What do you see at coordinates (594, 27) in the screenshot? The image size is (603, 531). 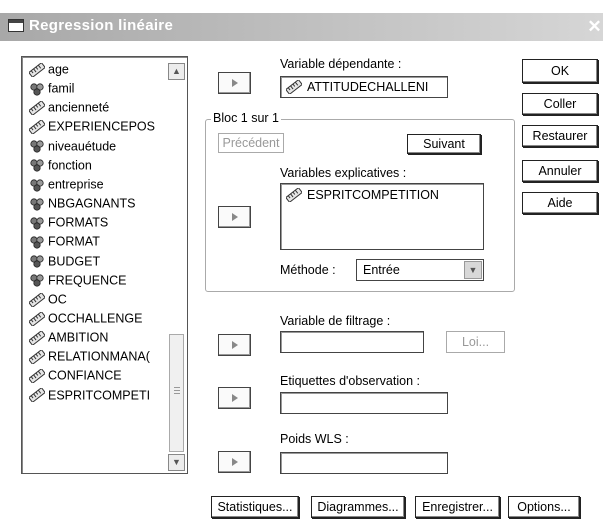 I see `close-icon: ✕` at bounding box center [594, 27].